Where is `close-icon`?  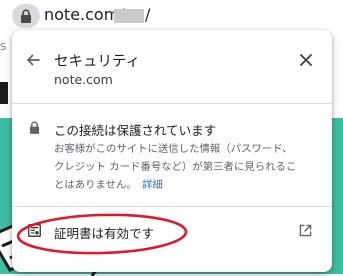
close-icon is located at coordinates (306, 60).